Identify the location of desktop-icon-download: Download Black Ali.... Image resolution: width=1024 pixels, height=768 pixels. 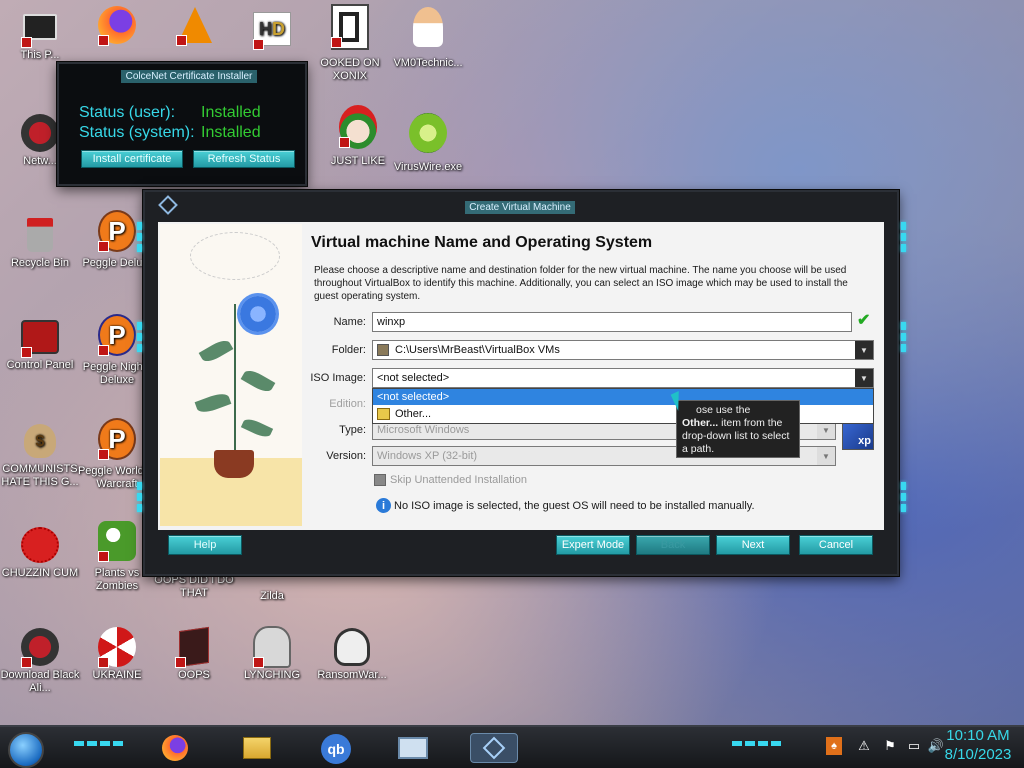
(40, 661).